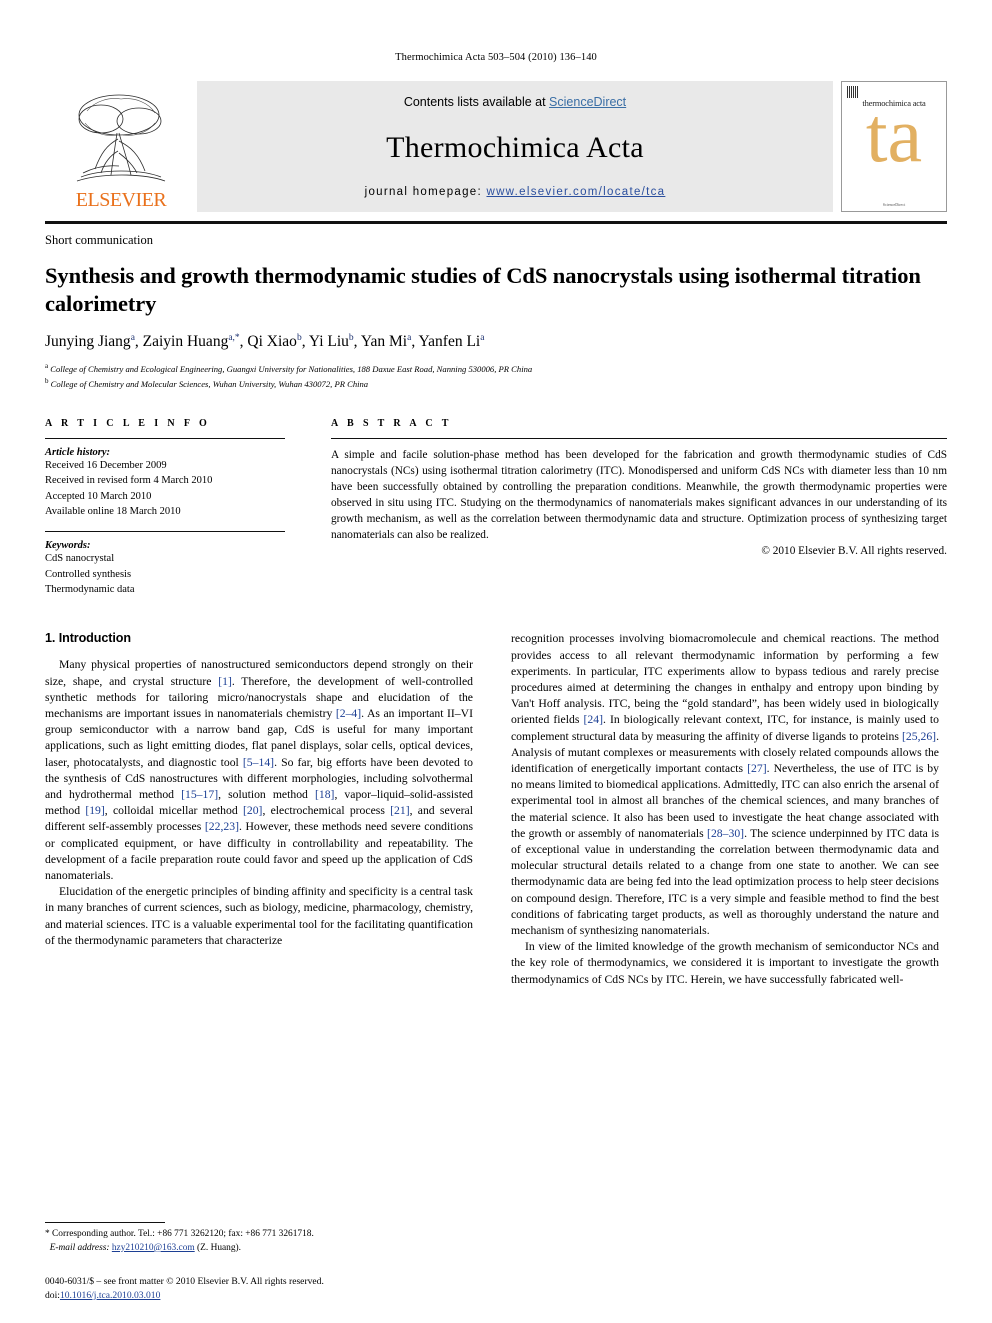 The image size is (992, 1323). I want to click on citation-ref: [19], so click(94, 810).